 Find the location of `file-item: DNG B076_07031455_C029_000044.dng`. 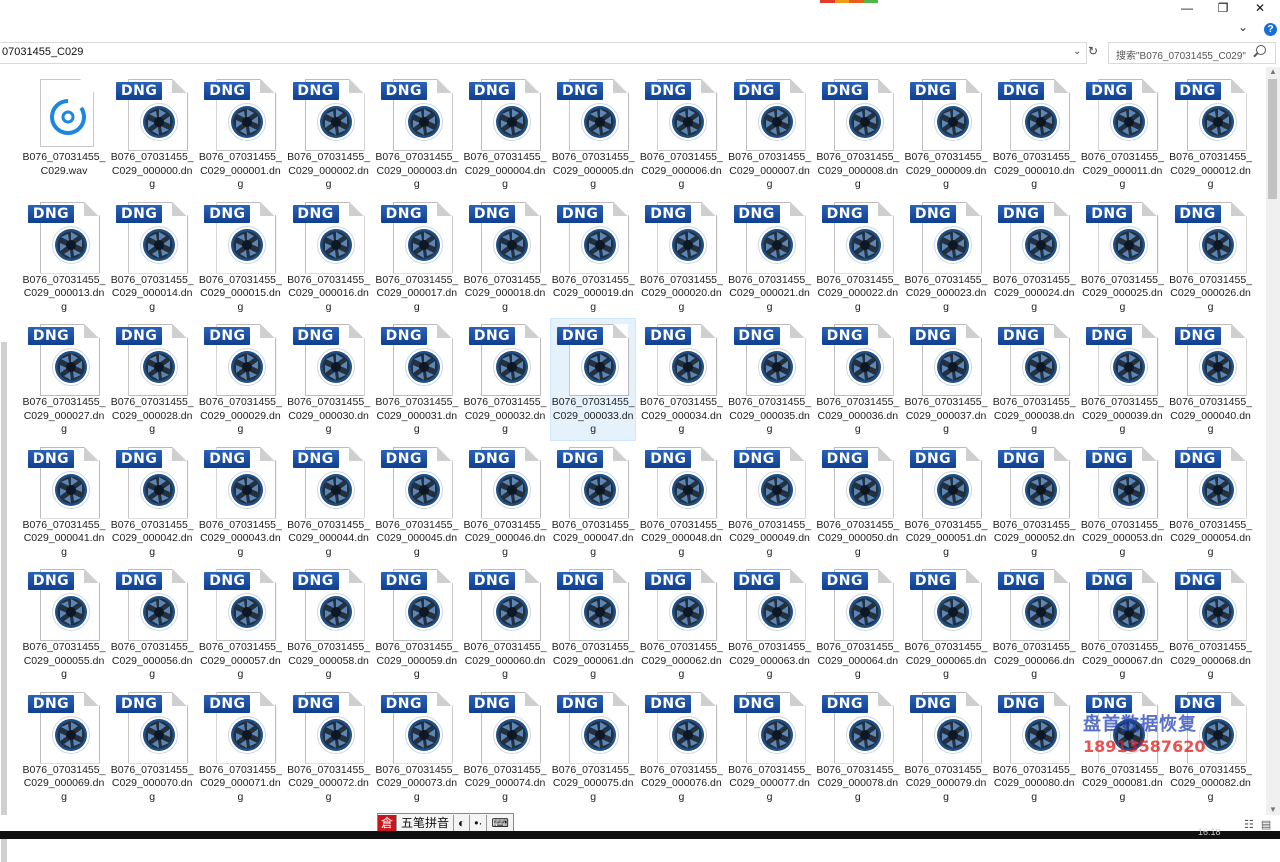

file-item: DNG B076_07031455_C029_000044.dng is located at coordinates (329, 502).